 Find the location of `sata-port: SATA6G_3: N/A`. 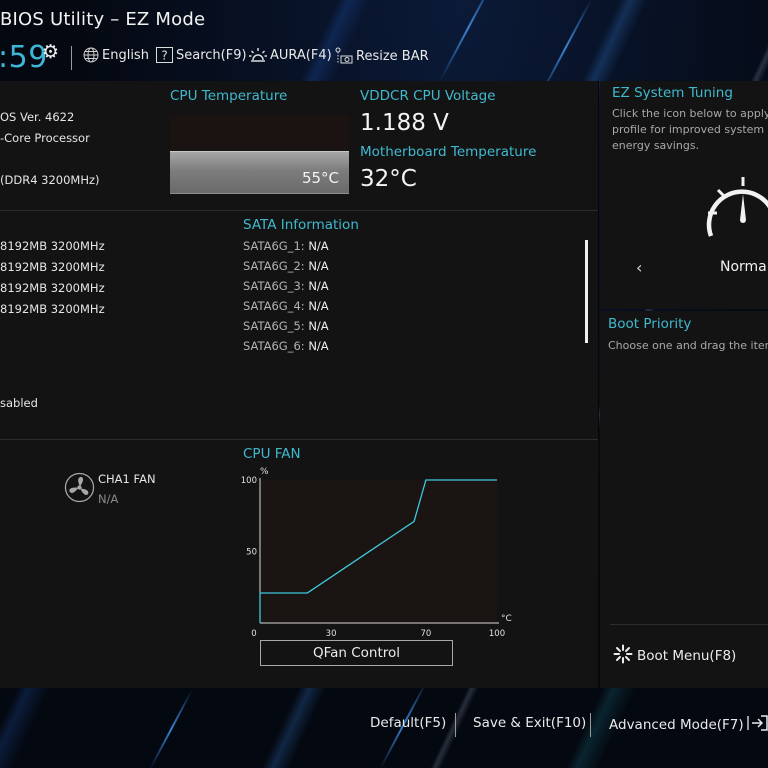

sata-port: SATA6G_3: N/A is located at coordinates (286, 286).